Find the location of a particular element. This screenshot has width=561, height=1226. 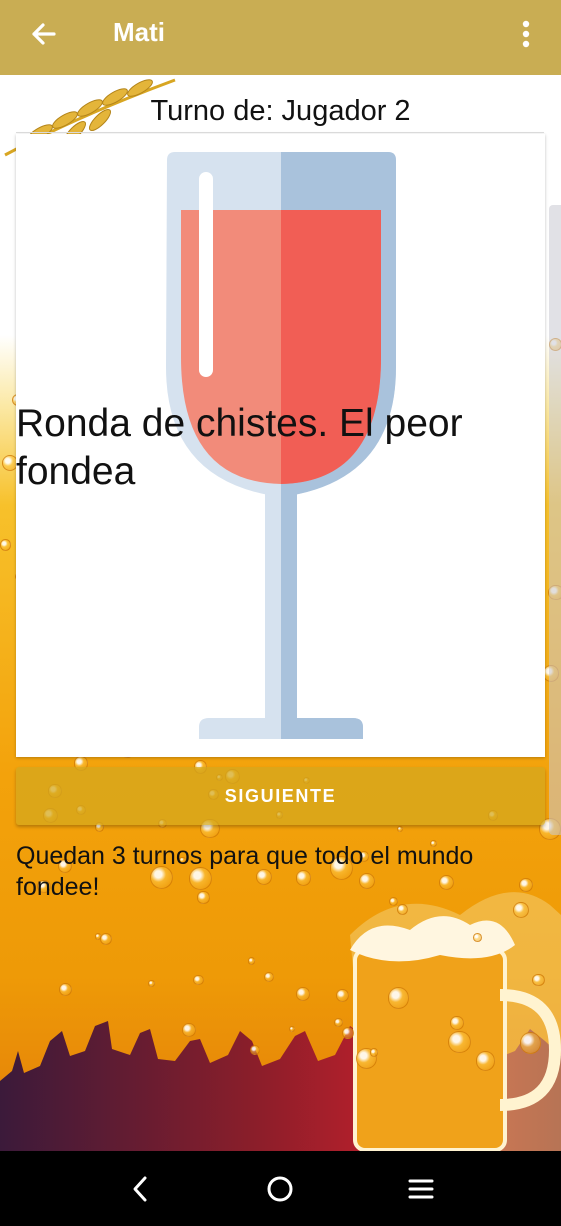

turn-label: Turno de: Jugador 2 is located at coordinates (280, 111).